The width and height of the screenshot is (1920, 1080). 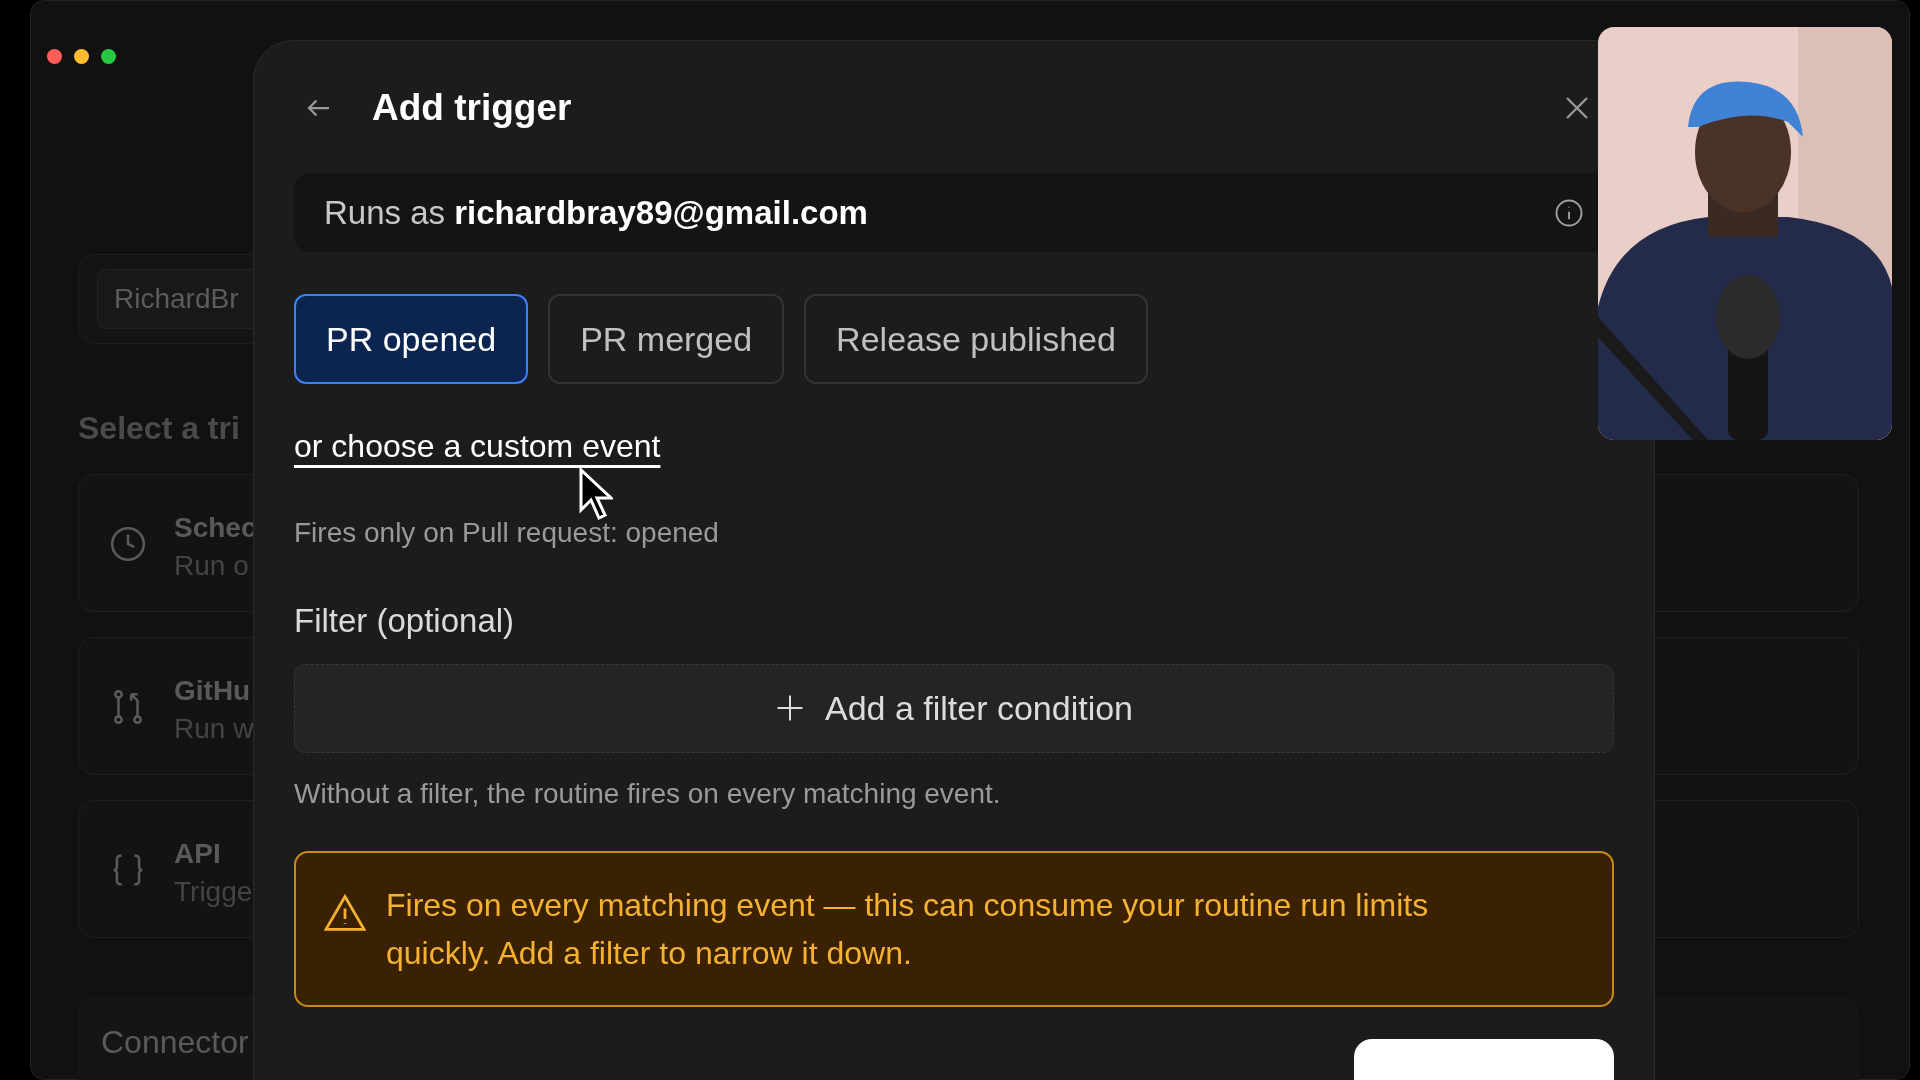 What do you see at coordinates (954, 708) in the screenshot?
I see `add-filter-button: Add a filter condition` at bounding box center [954, 708].